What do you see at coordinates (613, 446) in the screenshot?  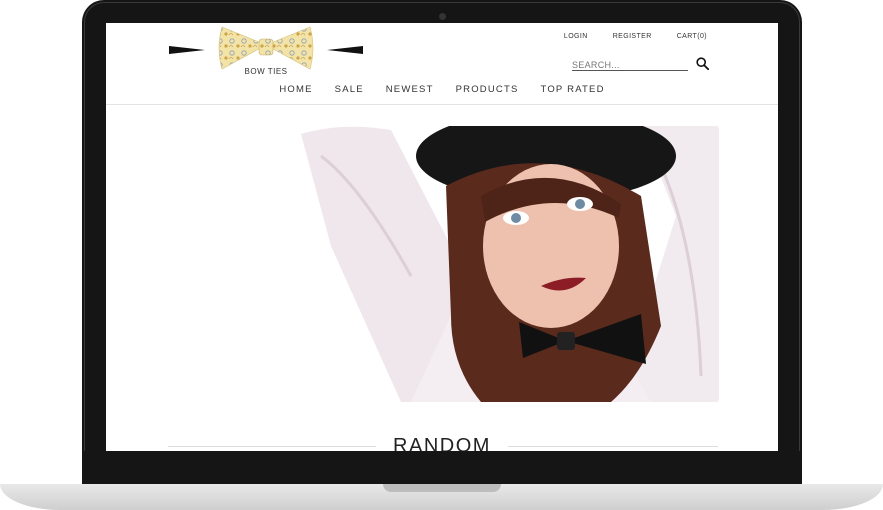 I see `section-rule-right` at bounding box center [613, 446].